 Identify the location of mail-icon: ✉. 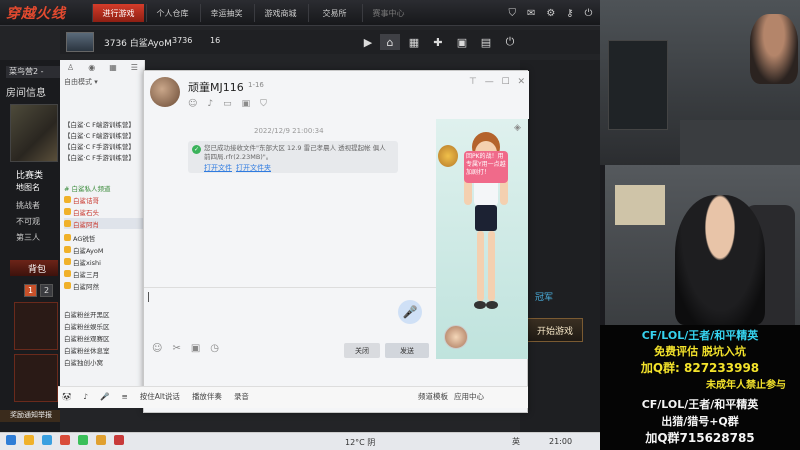
(531, 13).